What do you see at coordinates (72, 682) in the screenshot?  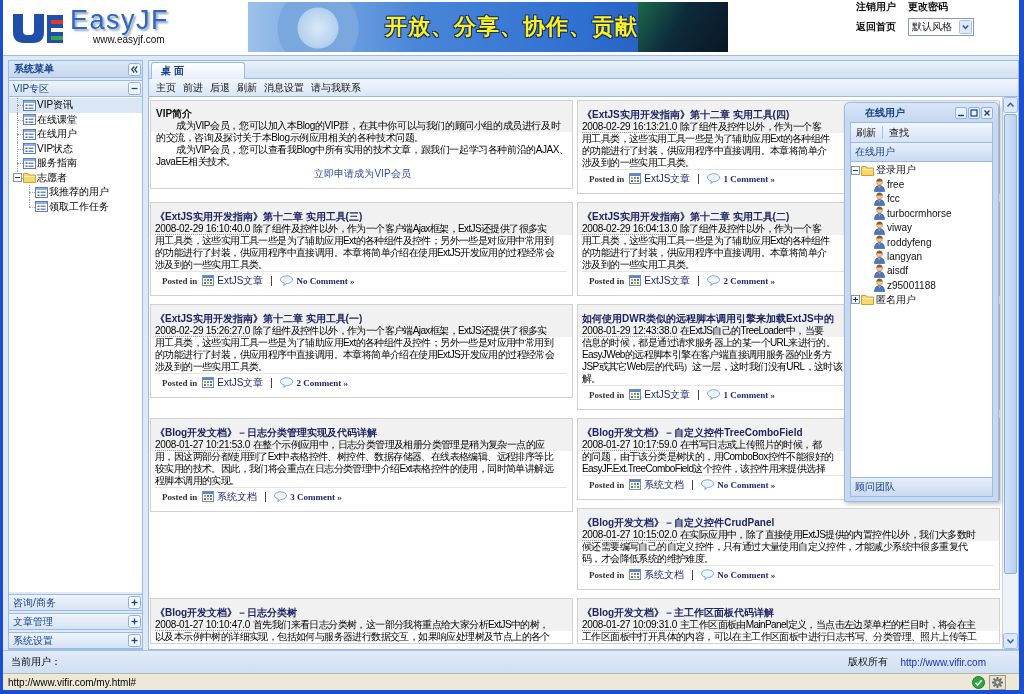 I see `status-url: http://www.vifir.com/my.html#` at bounding box center [72, 682].